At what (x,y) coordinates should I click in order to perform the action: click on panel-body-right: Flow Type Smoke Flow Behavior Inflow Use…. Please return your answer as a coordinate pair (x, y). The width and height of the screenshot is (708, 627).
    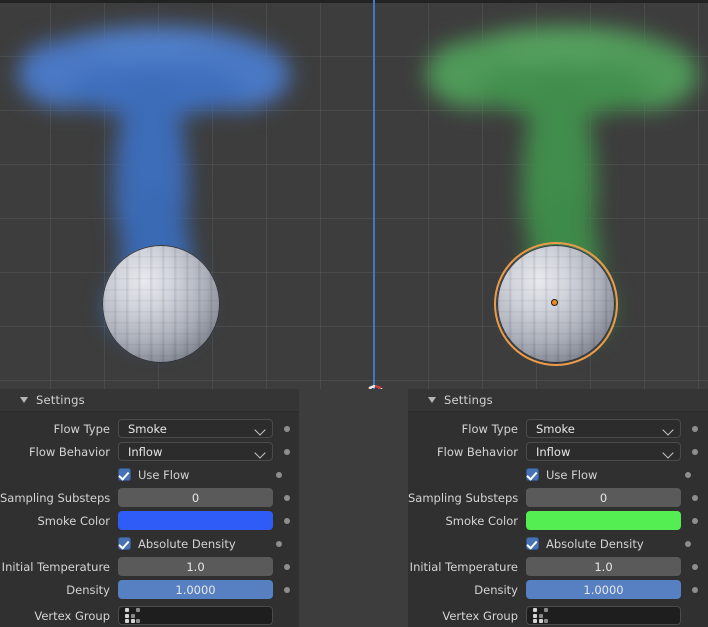
    Looking at the image, I should click on (558, 518).